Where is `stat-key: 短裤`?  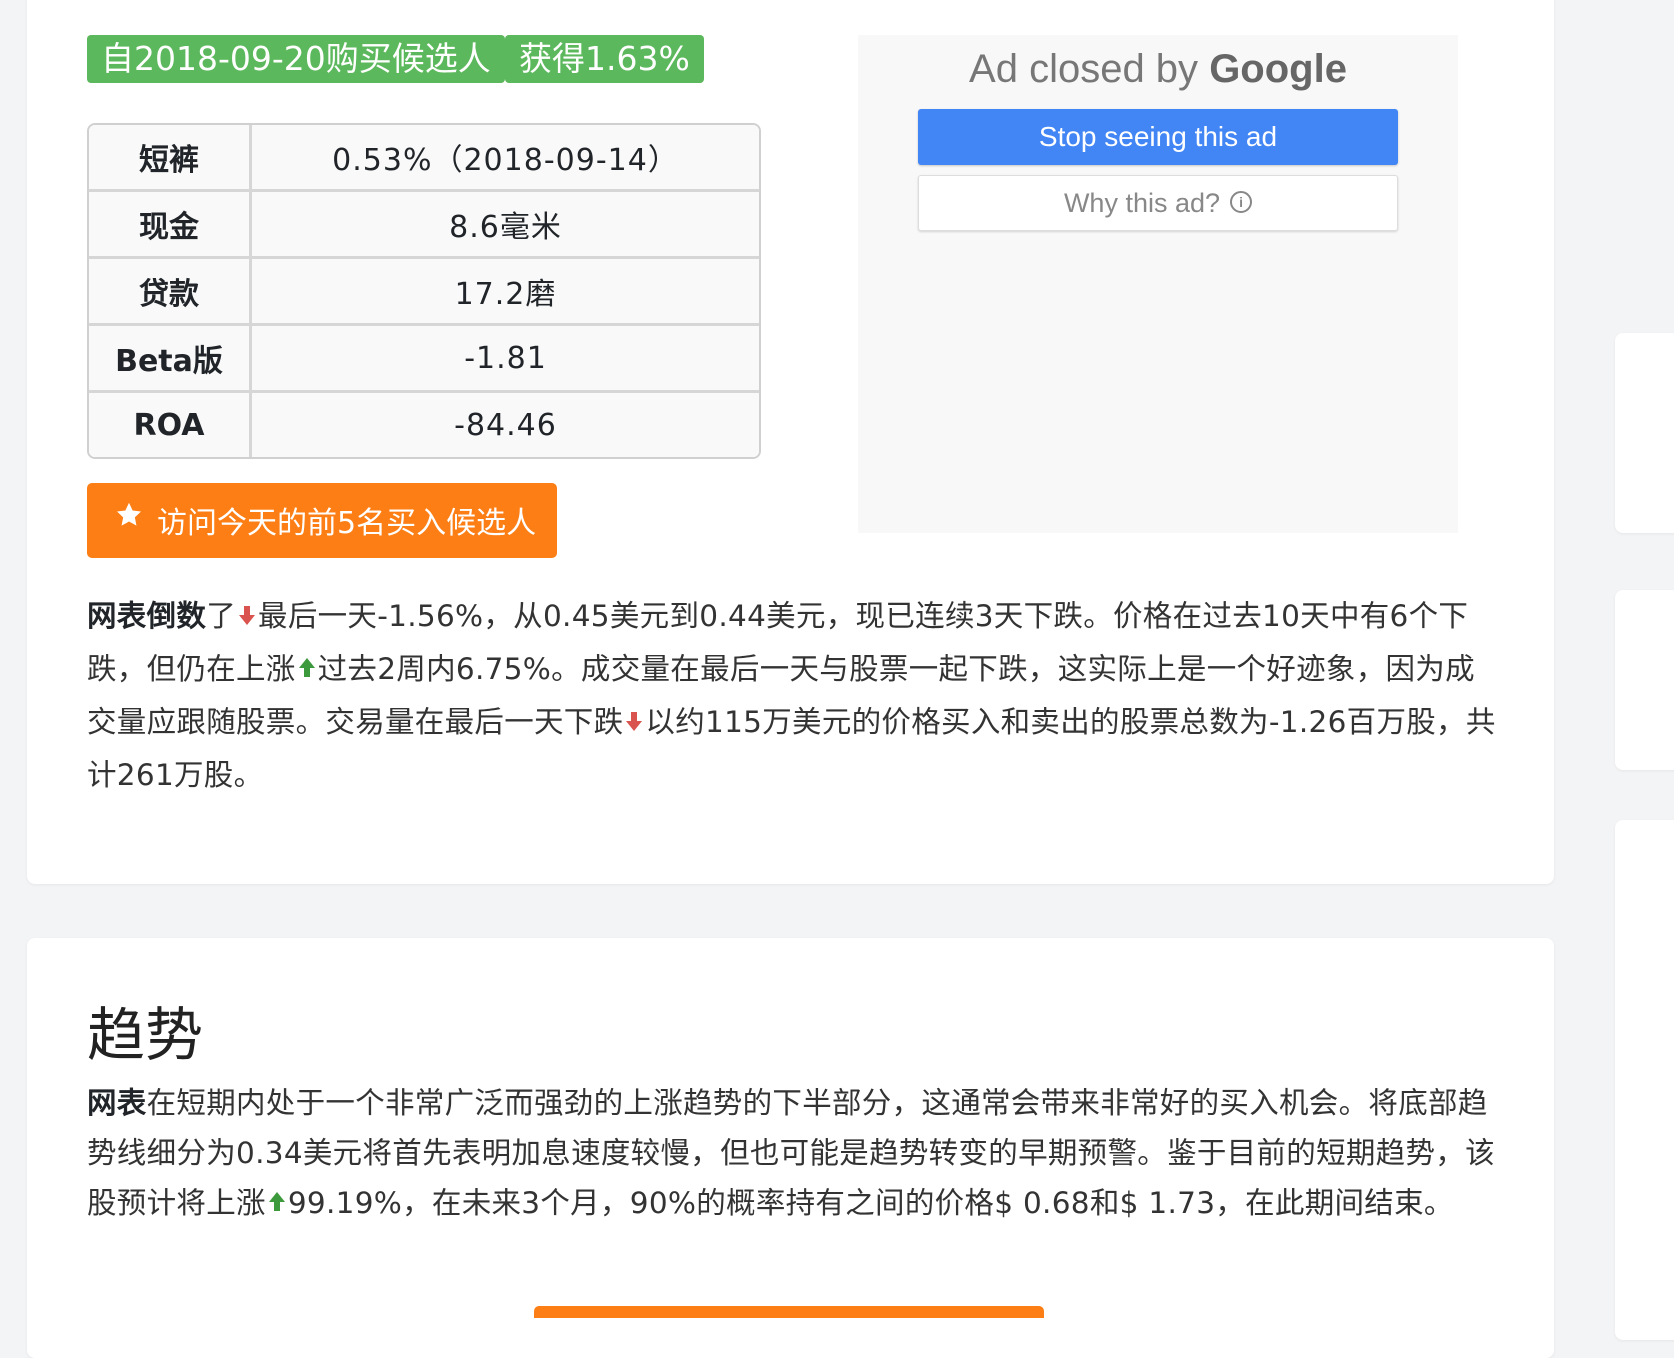 stat-key: 短裤 is located at coordinates (170, 158).